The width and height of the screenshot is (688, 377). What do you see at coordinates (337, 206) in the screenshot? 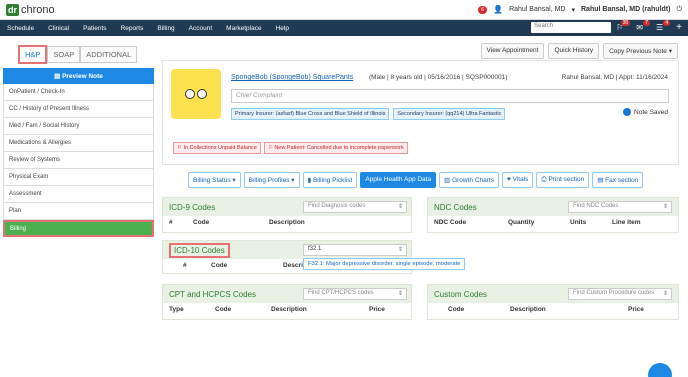
I see `icd9-search-placeholder: Find Diagnosis codes` at bounding box center [337, 206].